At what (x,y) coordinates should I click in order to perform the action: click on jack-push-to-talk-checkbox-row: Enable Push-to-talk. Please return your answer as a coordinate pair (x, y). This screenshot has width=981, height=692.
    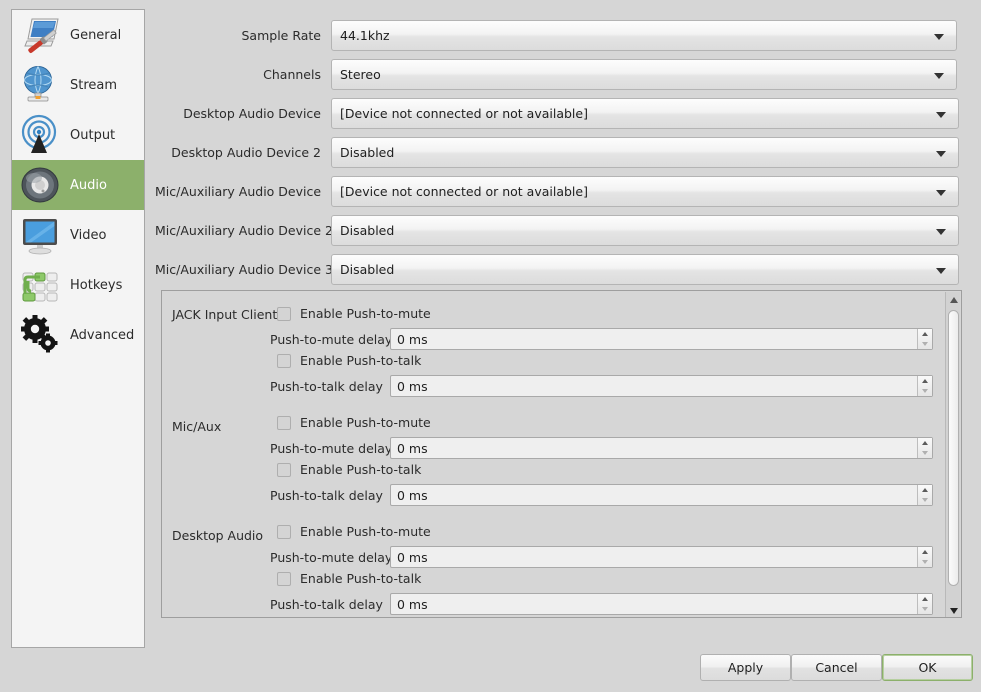
    Looking at the image, I should click on (349, 360).